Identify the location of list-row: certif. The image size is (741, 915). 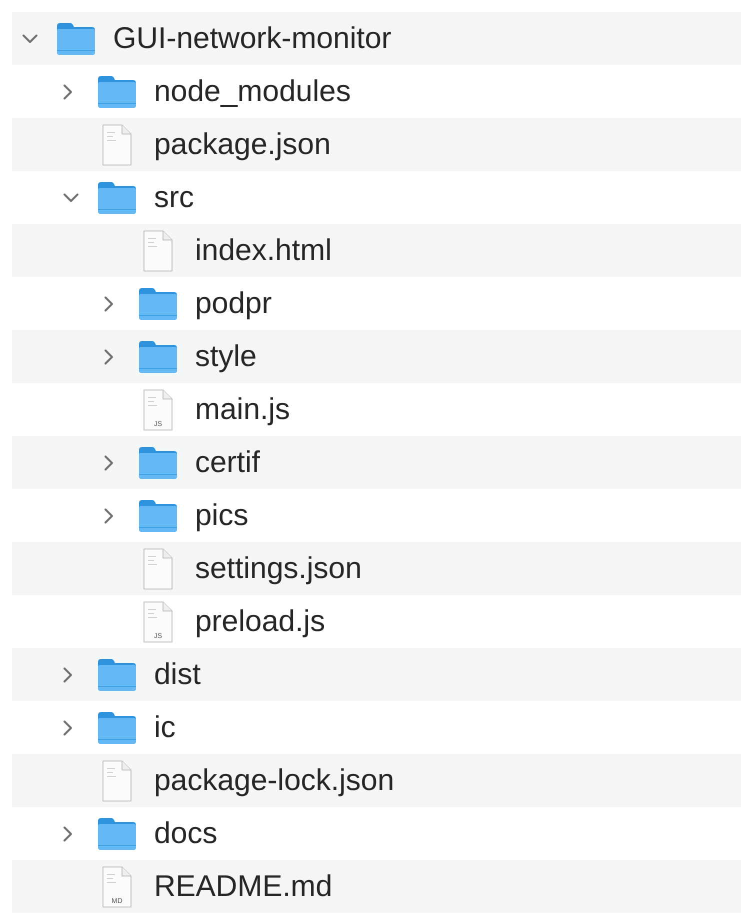
(376, 462).